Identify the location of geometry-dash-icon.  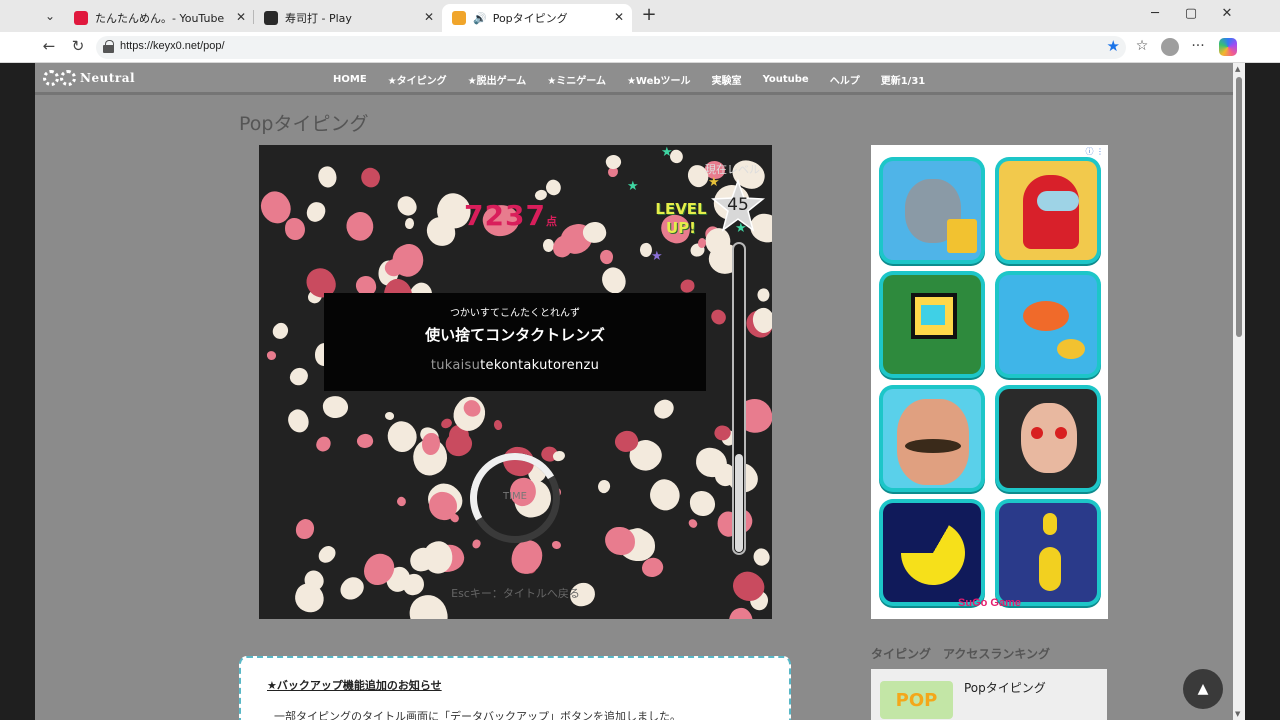
(932, 324).